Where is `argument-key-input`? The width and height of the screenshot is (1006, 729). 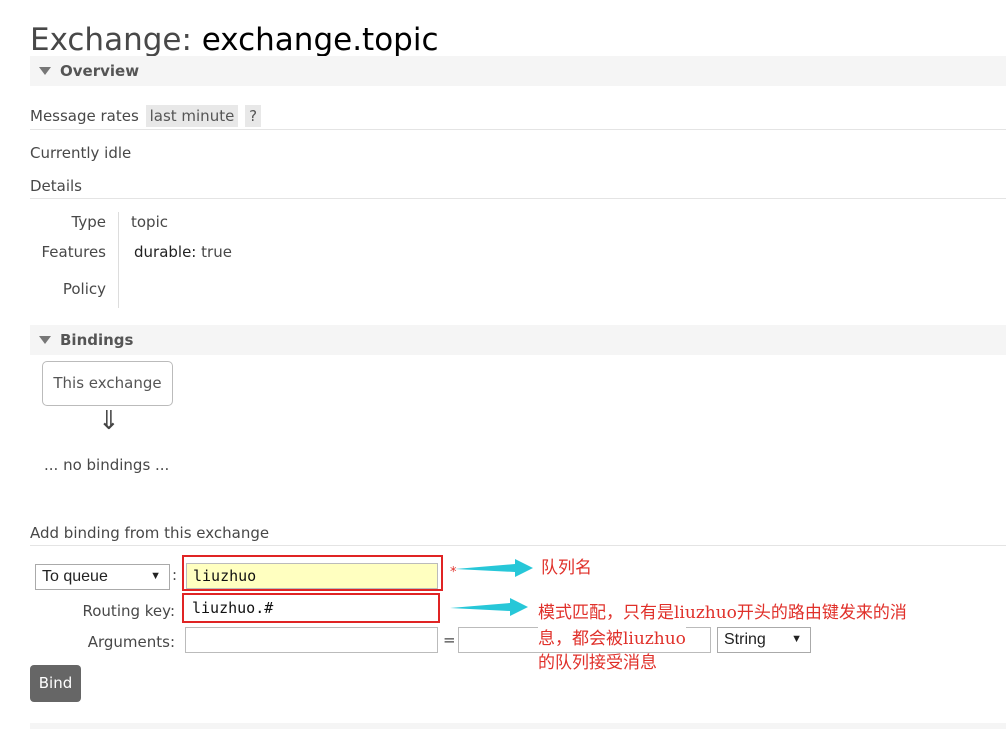
argument-key-input is located at coordinates (311, 640).